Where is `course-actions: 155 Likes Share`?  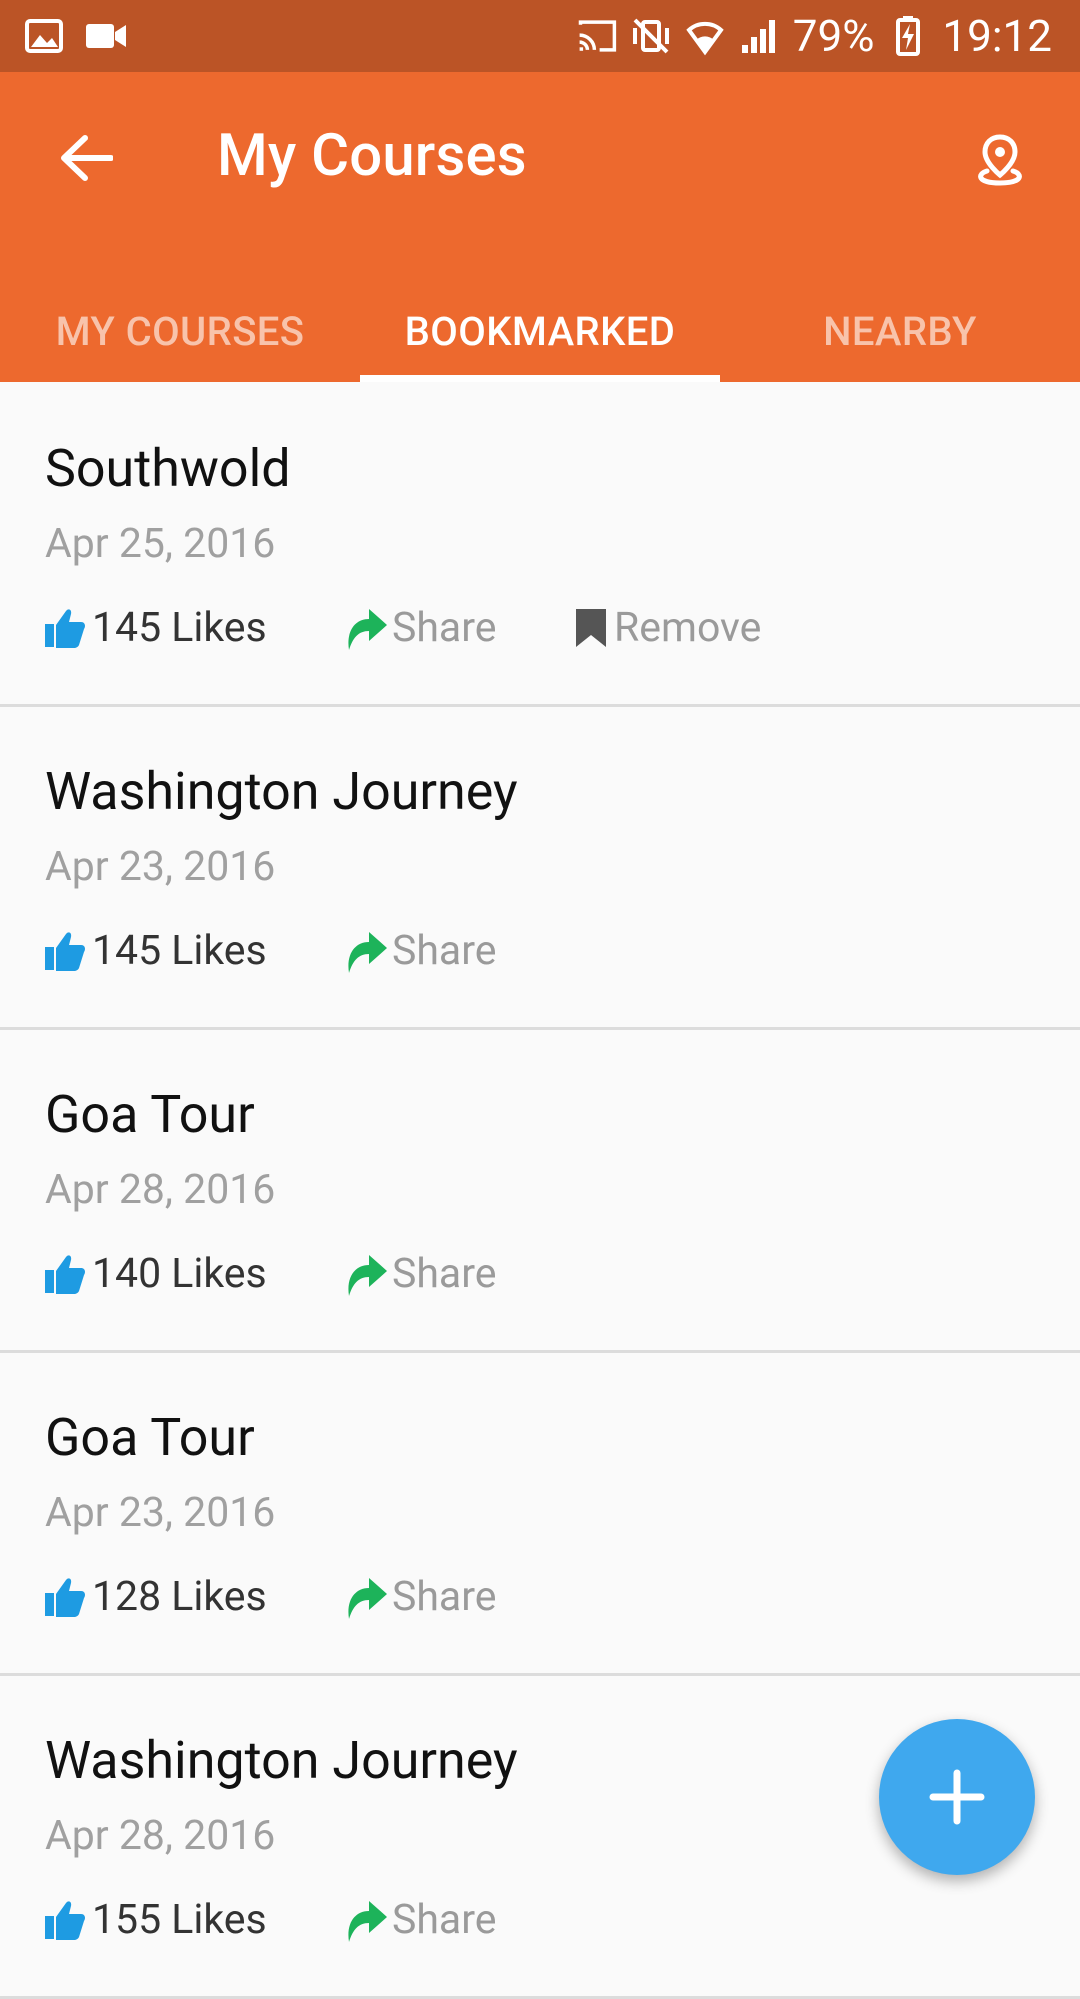
course-actions: 155 Likes Share is located at coordinates (309, 1920).